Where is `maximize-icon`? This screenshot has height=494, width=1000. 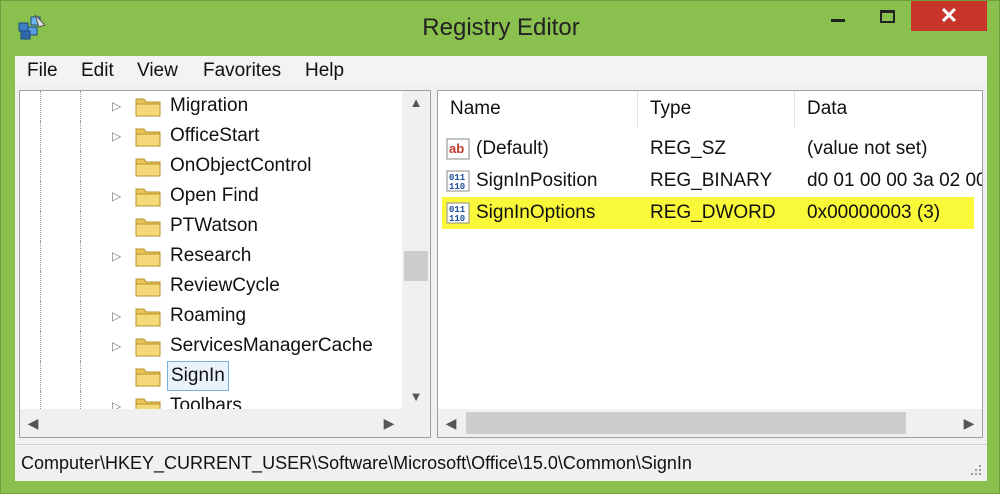
maximize-icon is located at coordinates (887, 16).